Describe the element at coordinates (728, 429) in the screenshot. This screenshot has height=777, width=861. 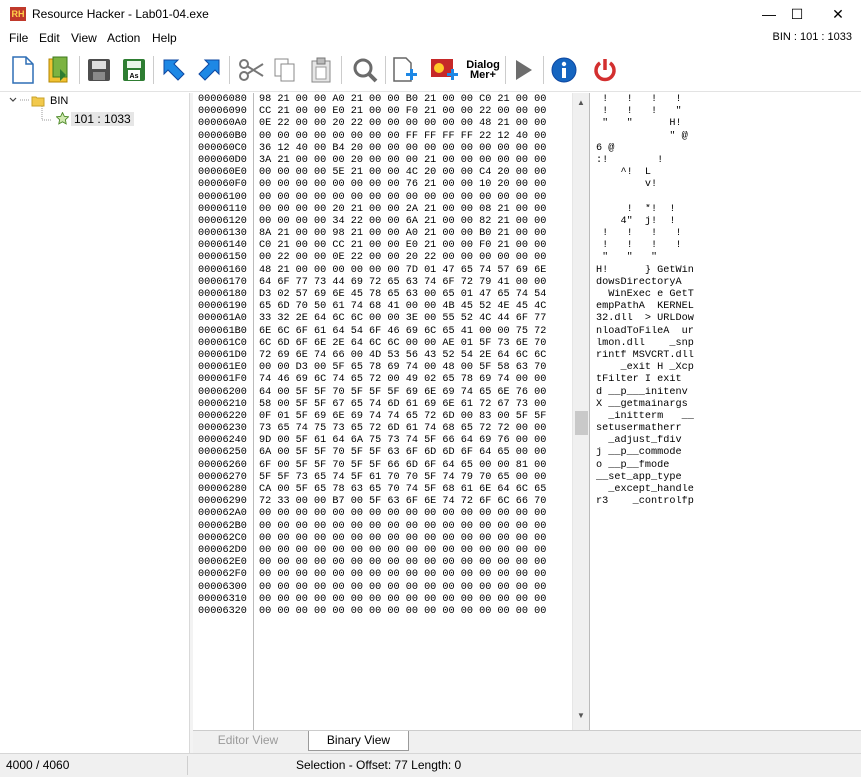
I see `ascii-row: setusermatherr` at that location.